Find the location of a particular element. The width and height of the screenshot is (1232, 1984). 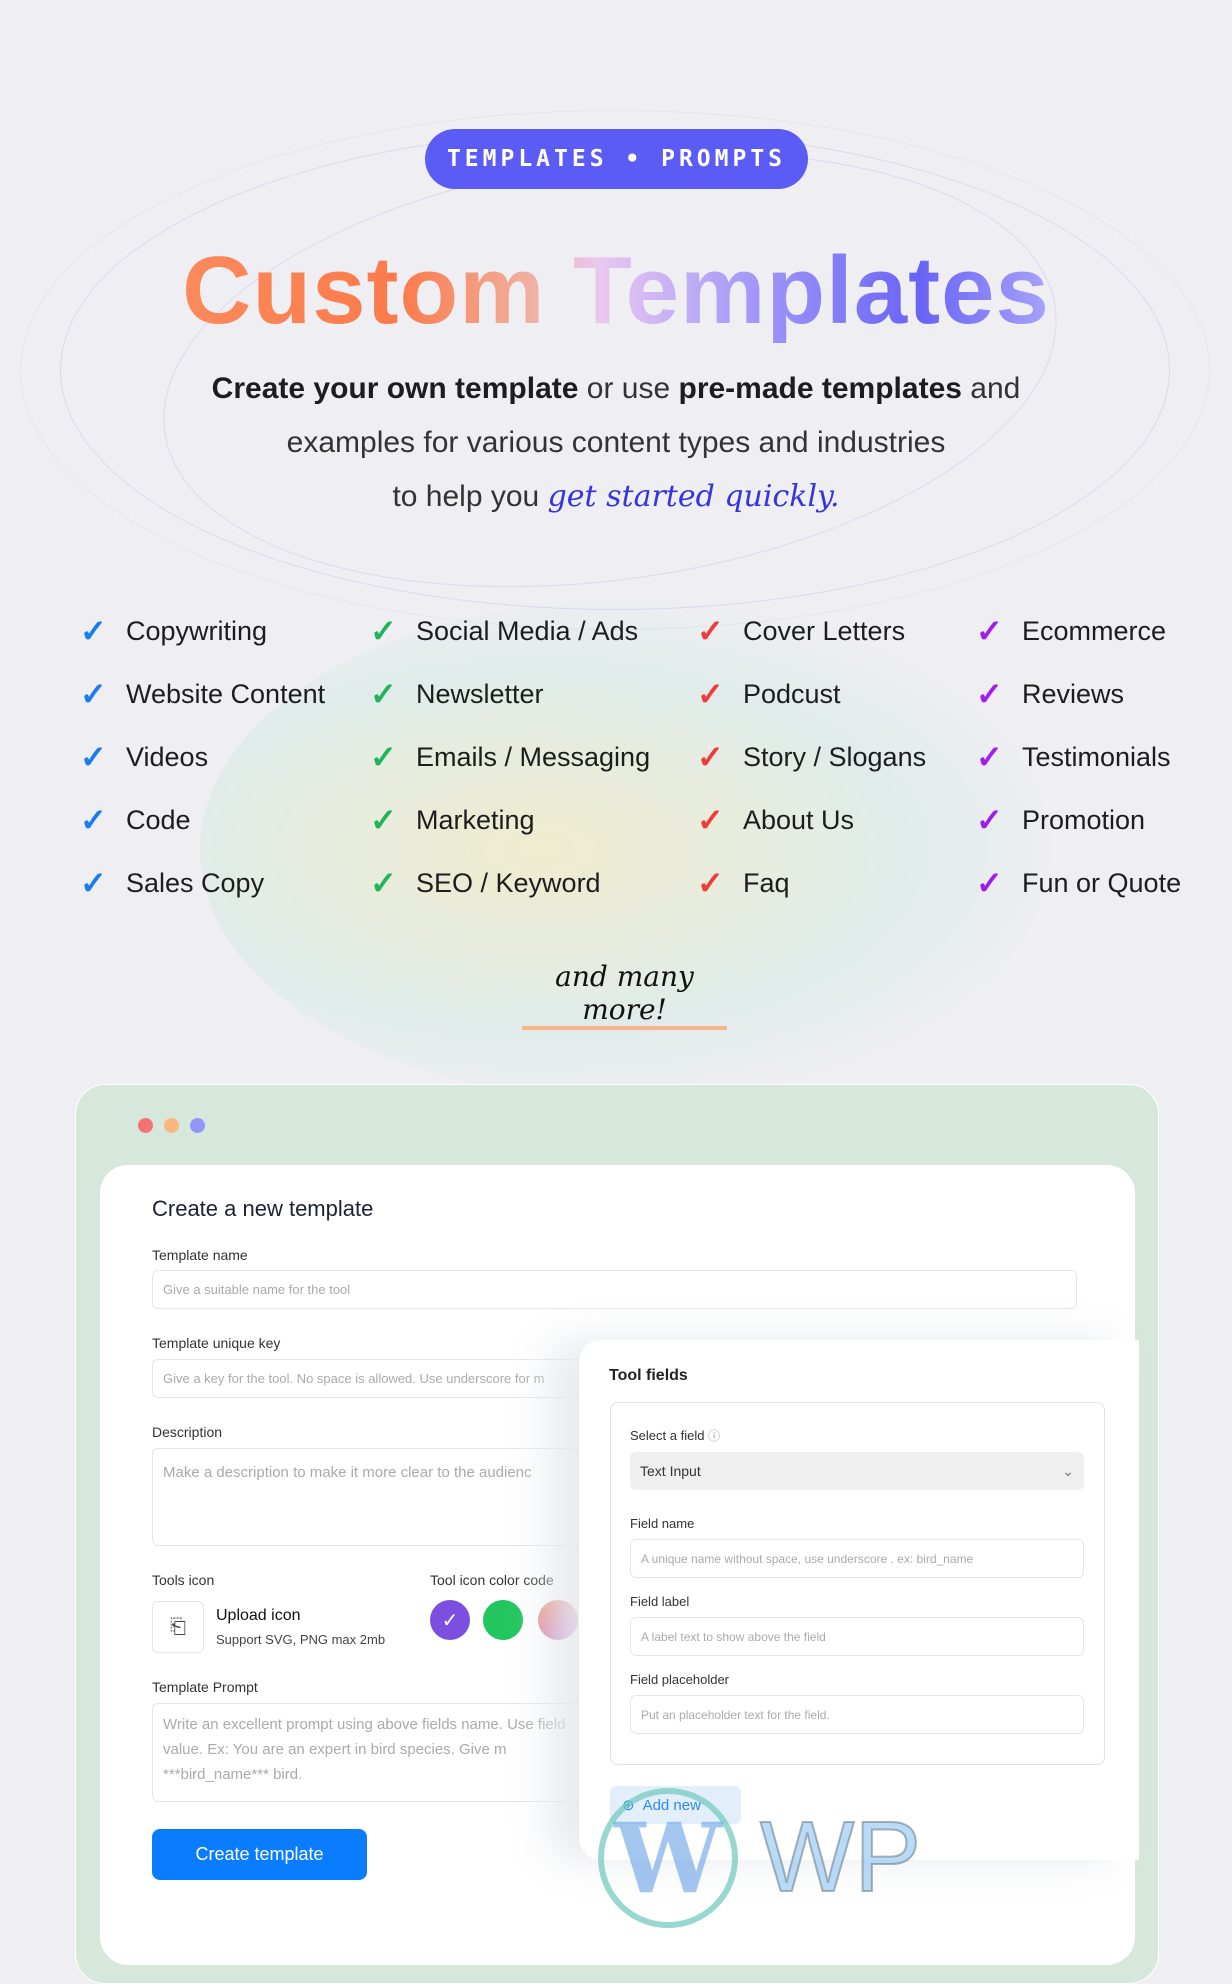

and-many-more-text: and many more! is located at coordinates (624, 995).